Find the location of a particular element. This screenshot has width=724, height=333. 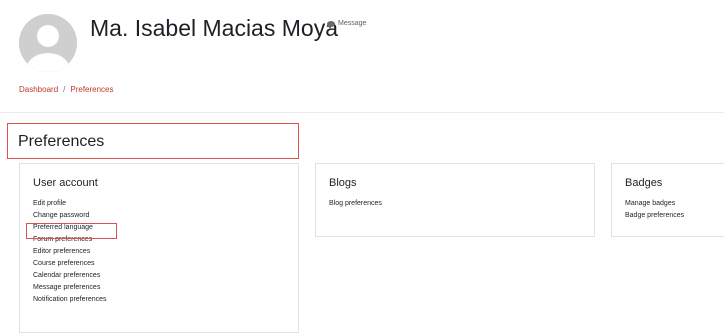

link-notification-preferences: Notification preferences is located at coordinates (70, 300).